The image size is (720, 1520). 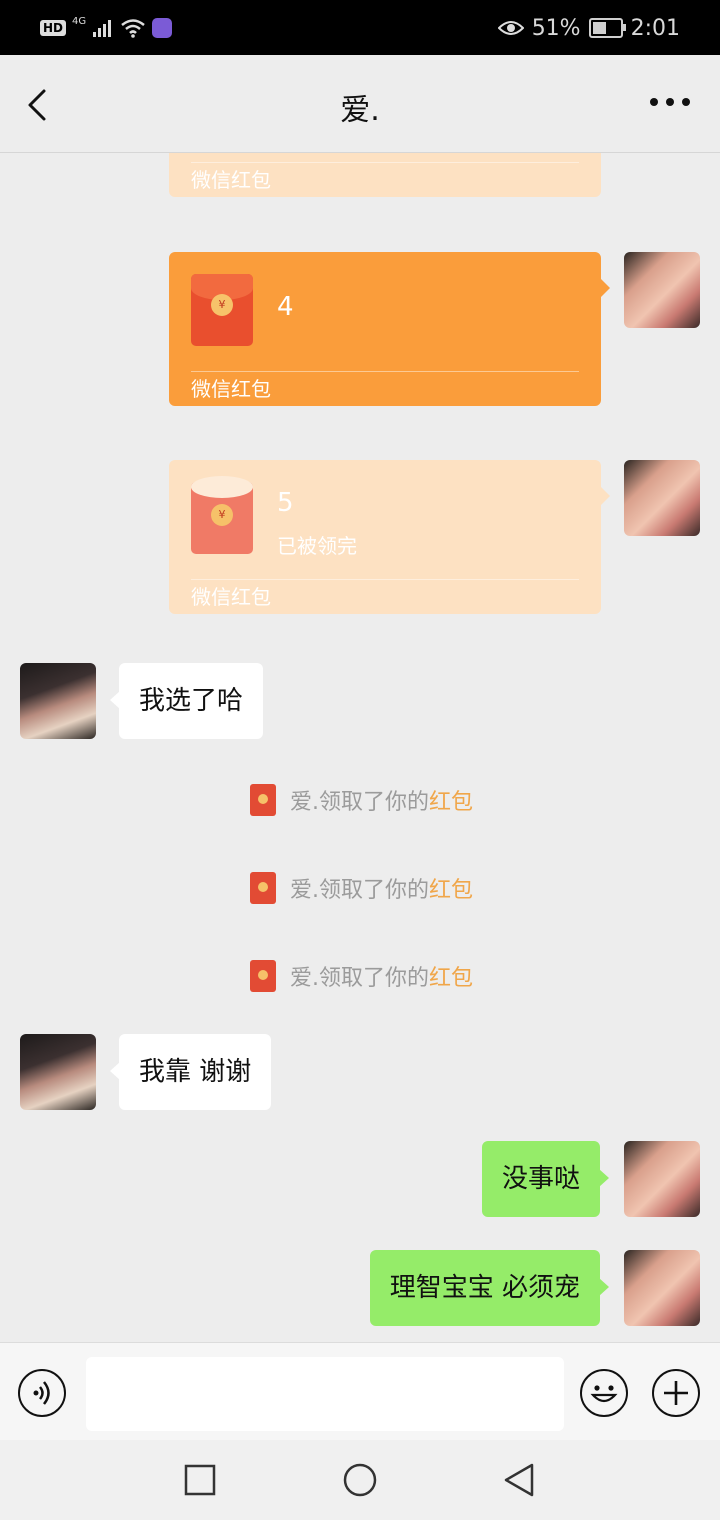 I want to click on triangle-back-icon, so click(x=519, y=1480).